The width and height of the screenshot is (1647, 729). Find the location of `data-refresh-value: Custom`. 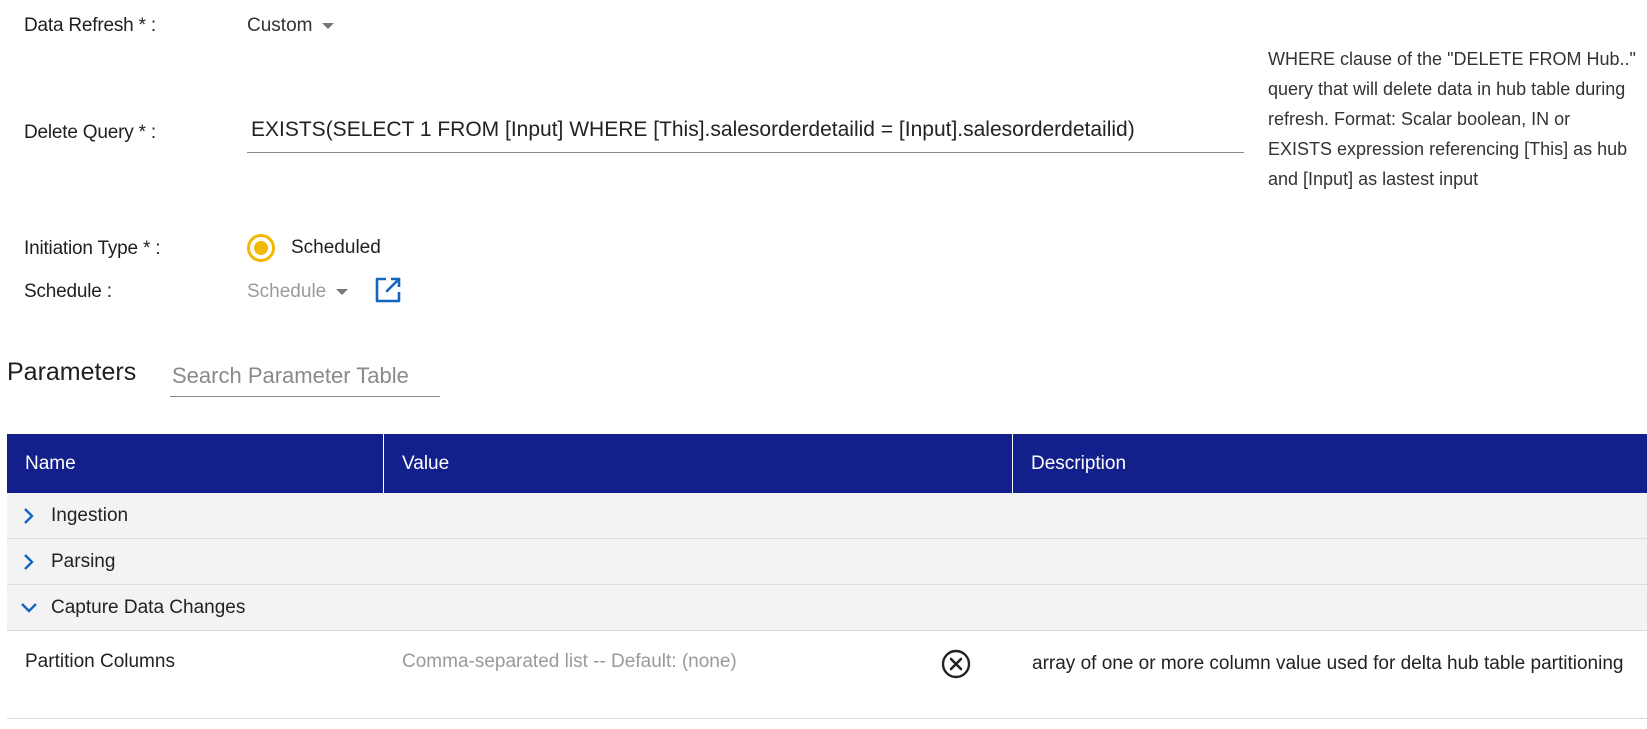

data-refresh-value: Custom is located at coordinates (280, 25).